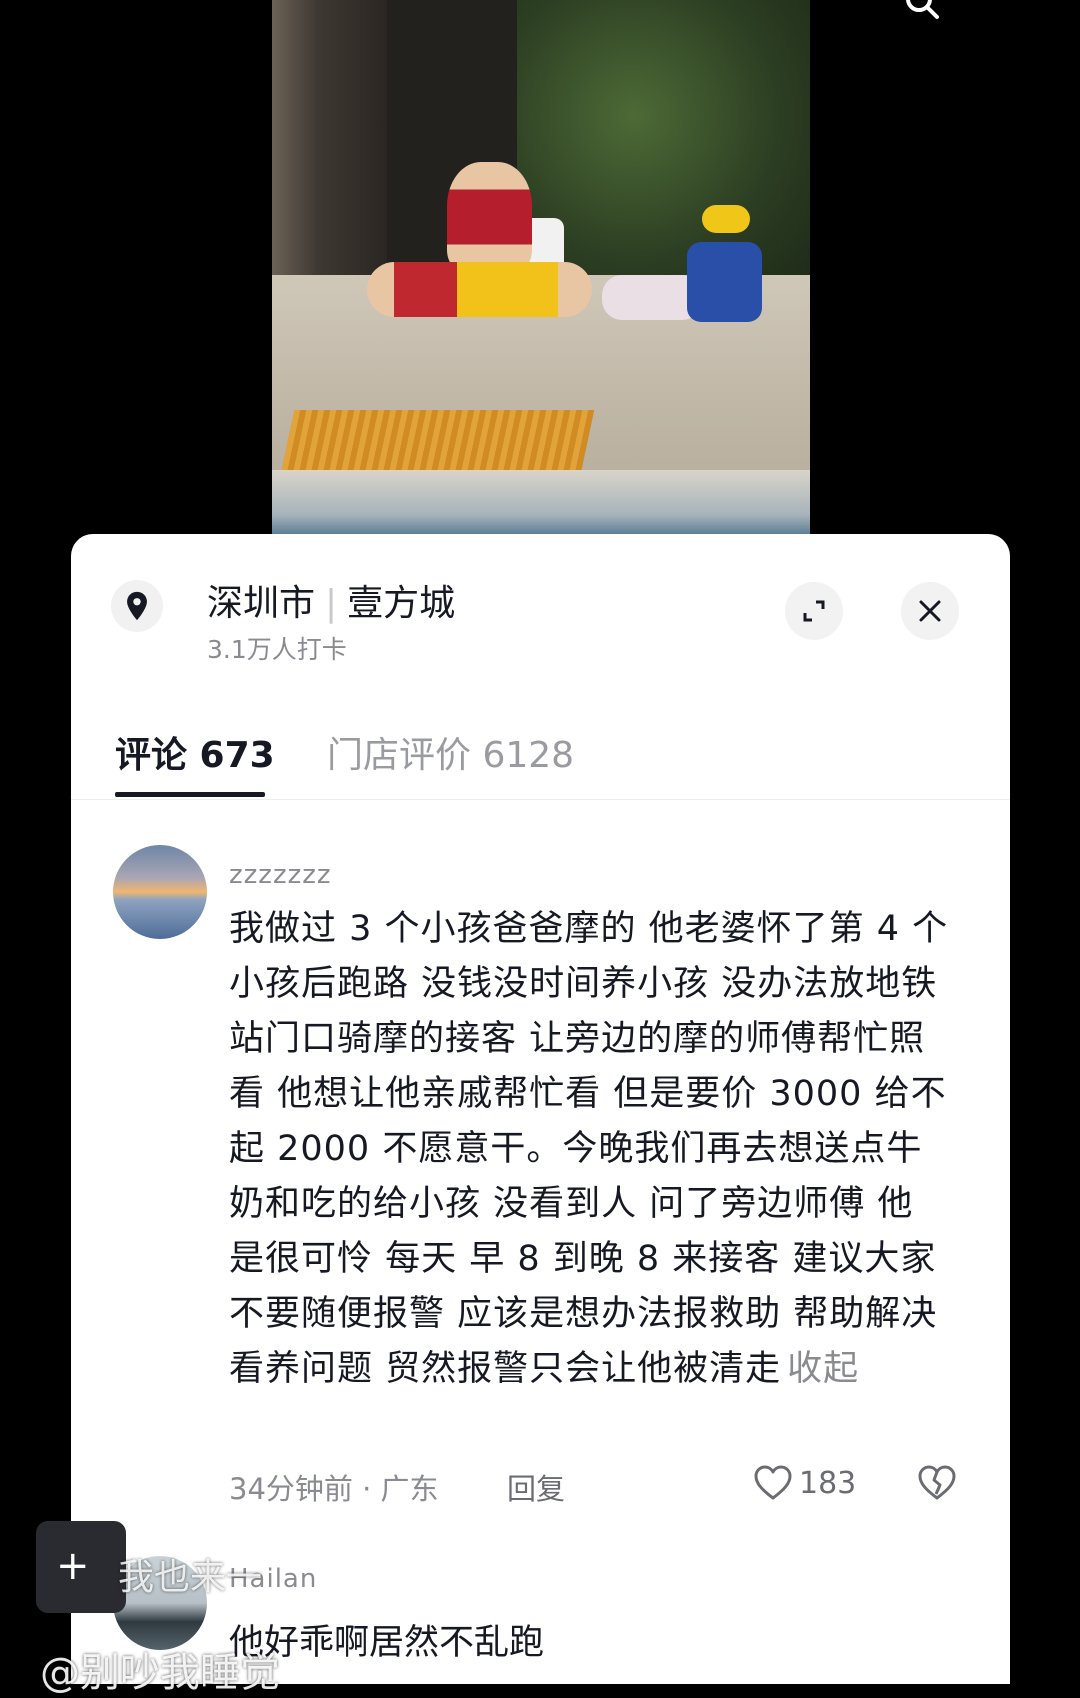 This screenshot has height=1698, width=1080. Describe the element at coordinates (724, 282) in the screenshot. I see `video-blue-bag` at that location.